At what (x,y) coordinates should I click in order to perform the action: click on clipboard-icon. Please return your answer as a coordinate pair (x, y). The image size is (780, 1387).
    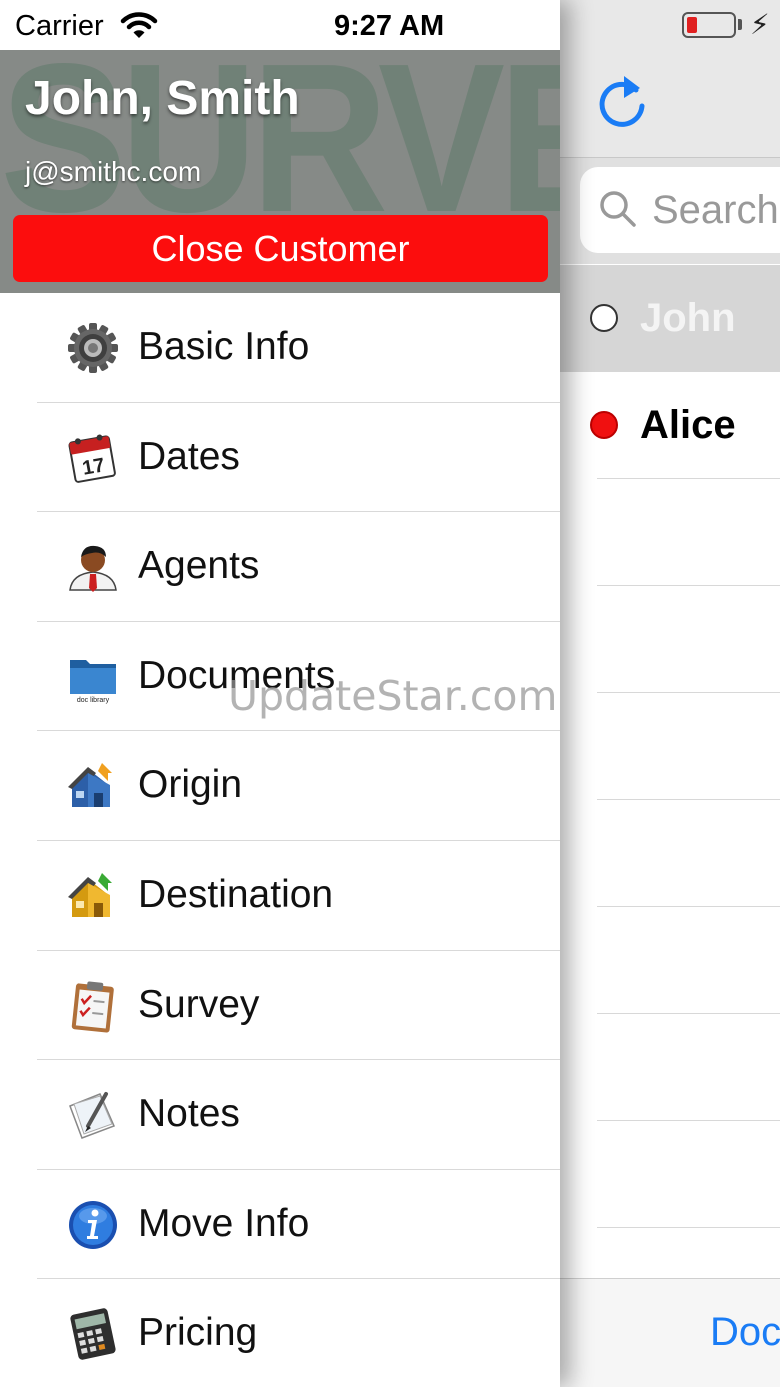
    Looking at the image, I should click on (92, 1007).